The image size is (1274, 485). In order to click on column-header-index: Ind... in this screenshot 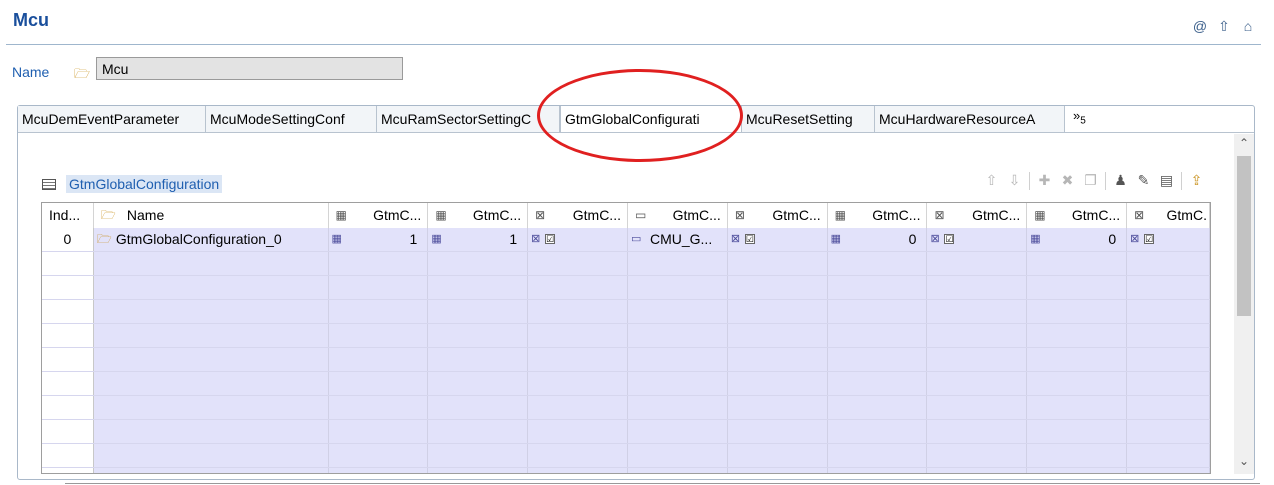, I will do `click(68, 215)`.